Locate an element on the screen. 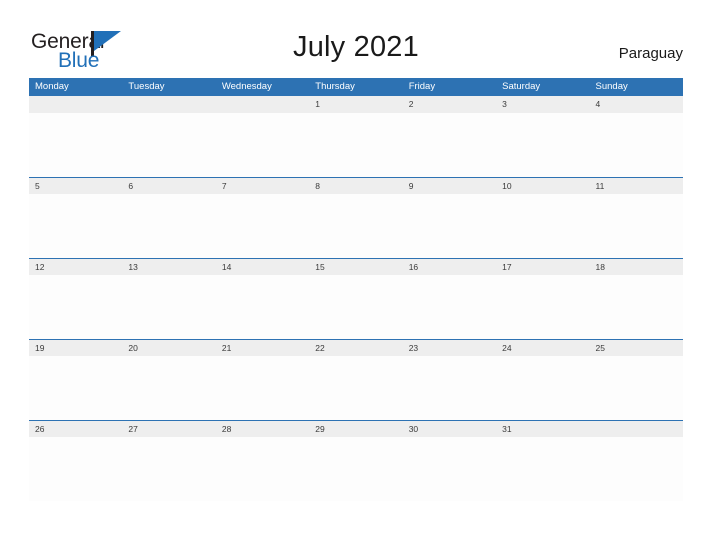 Image resolution: width=712 pixels, height=550 pixels. day-cell: 20 is located at coordinates (168, 348).